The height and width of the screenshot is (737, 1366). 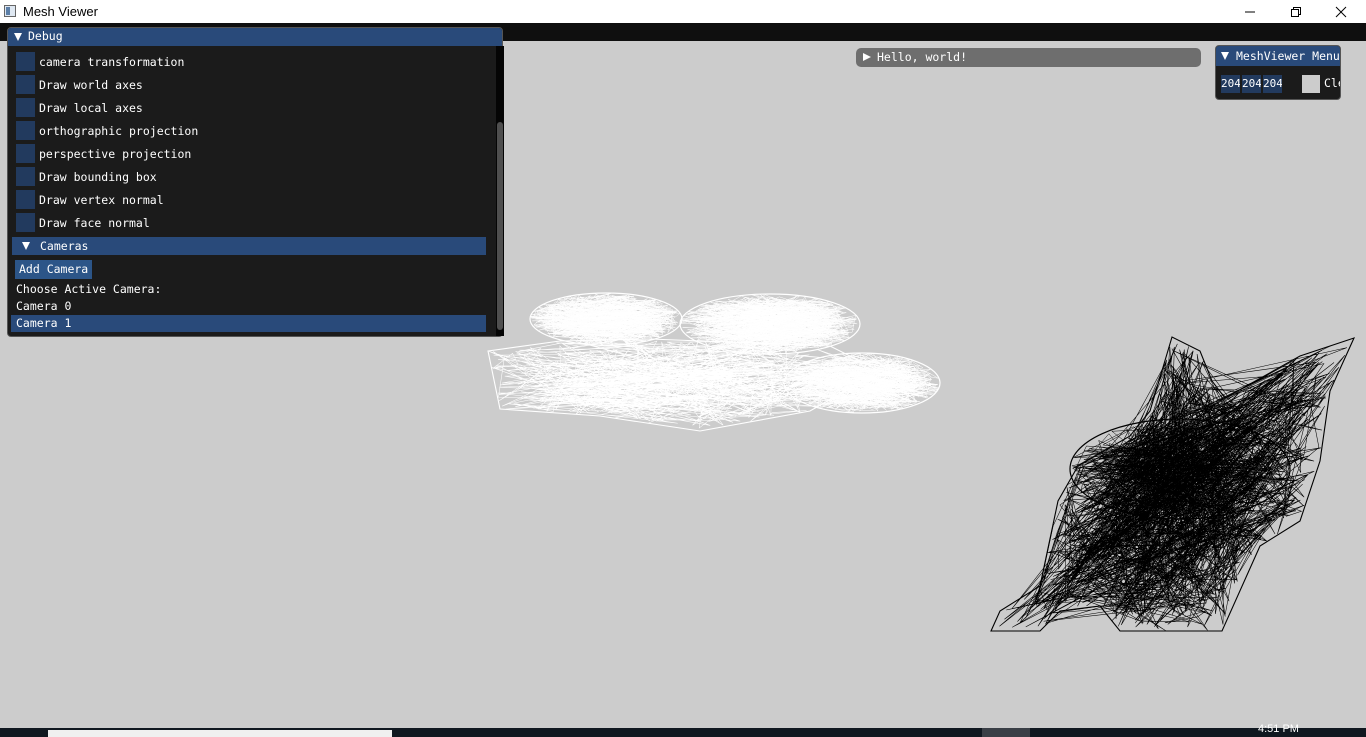 I want to click on option-perspective-projection: perspective projection, so click(x=251, y=154).